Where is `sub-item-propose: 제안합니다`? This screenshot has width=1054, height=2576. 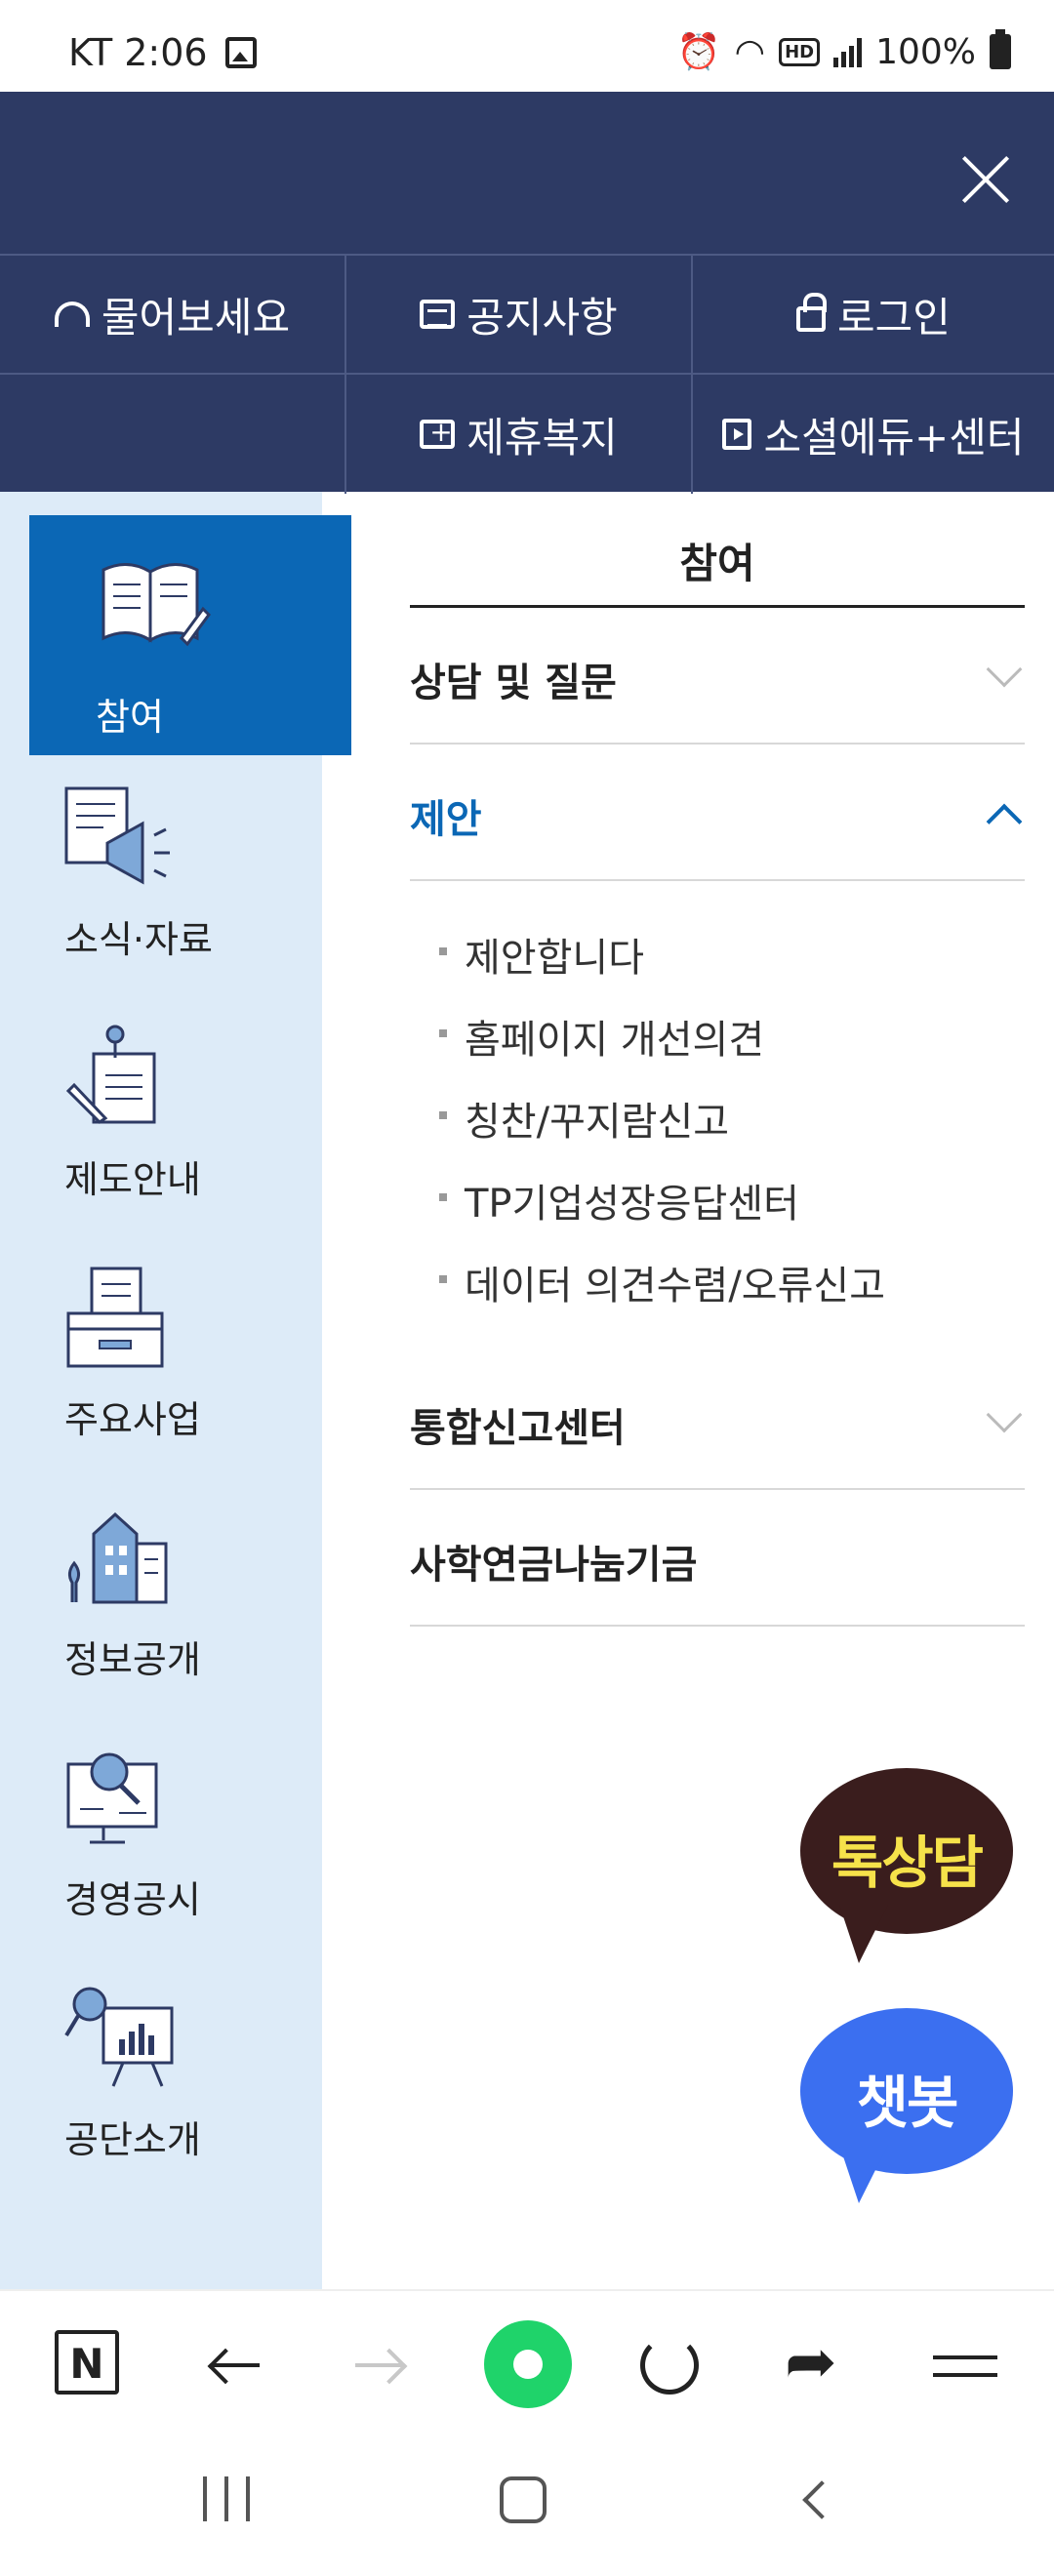 sub-item-propose: 제안합니다 is located at coordinates (541, 954).